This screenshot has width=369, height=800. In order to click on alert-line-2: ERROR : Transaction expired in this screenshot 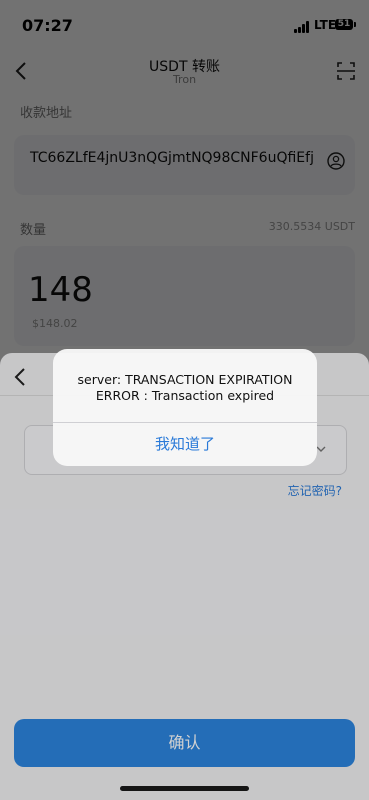, I will do `click(185, 395)`.